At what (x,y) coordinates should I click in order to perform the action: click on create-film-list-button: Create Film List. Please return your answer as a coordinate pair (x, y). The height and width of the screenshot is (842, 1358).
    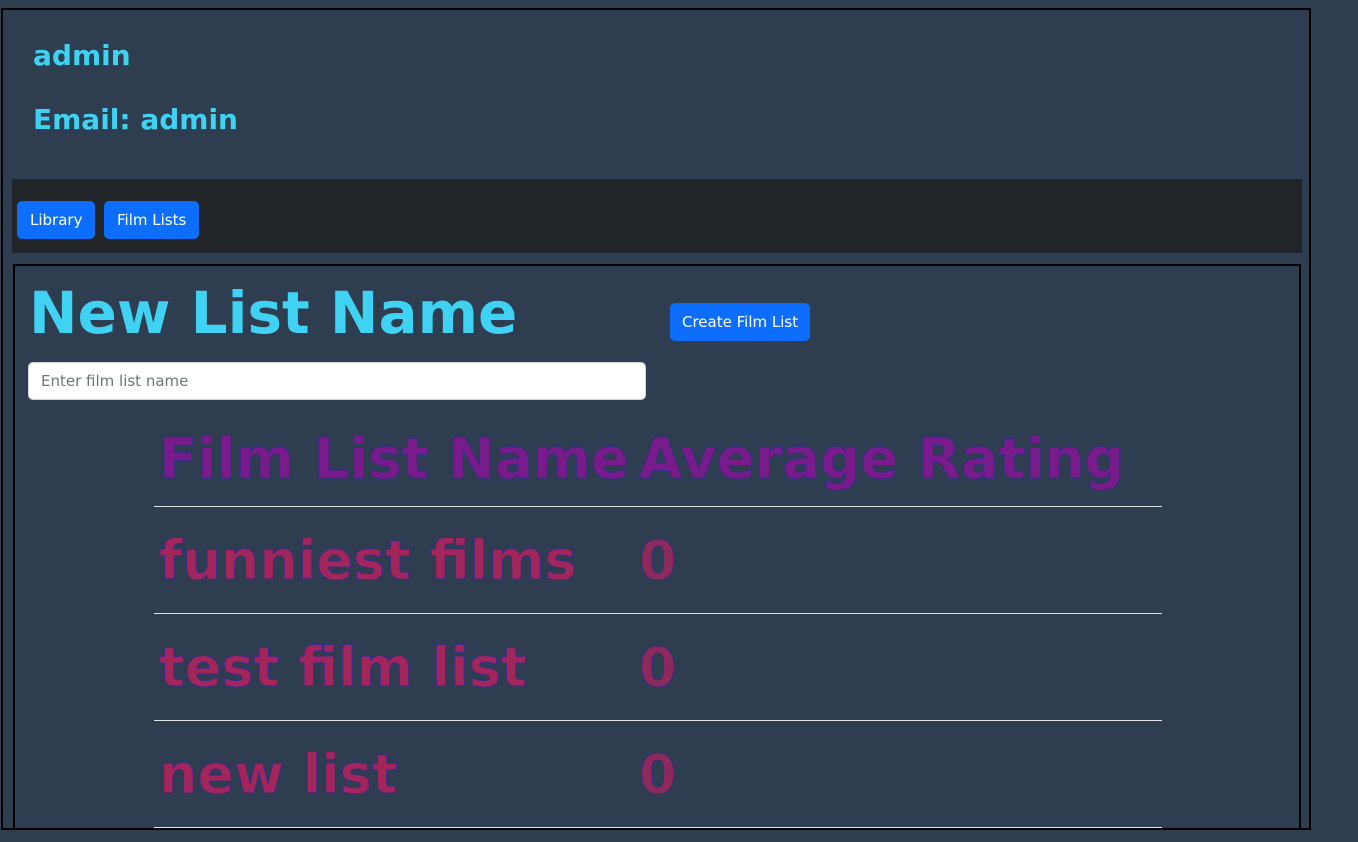
    Looking at the image, I should click on (740, 322).